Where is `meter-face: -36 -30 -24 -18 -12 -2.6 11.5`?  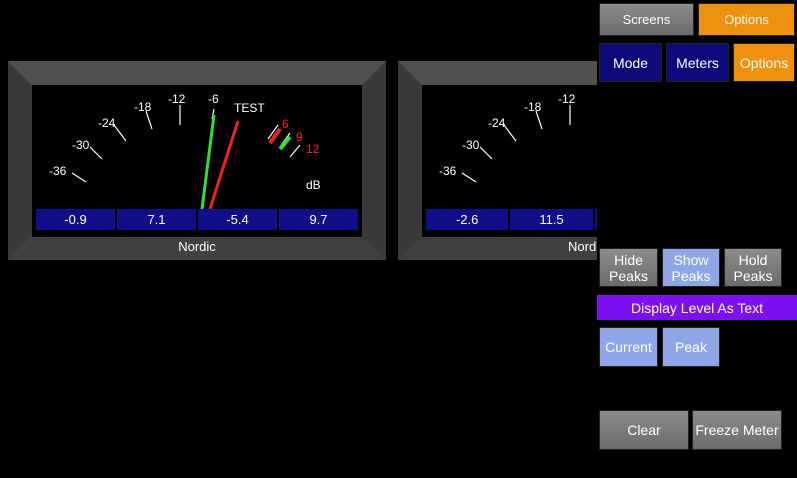
meter-face: -36 -30 -24 -18 -12 -2.6 11.5 is located at coordinates (509, 161).